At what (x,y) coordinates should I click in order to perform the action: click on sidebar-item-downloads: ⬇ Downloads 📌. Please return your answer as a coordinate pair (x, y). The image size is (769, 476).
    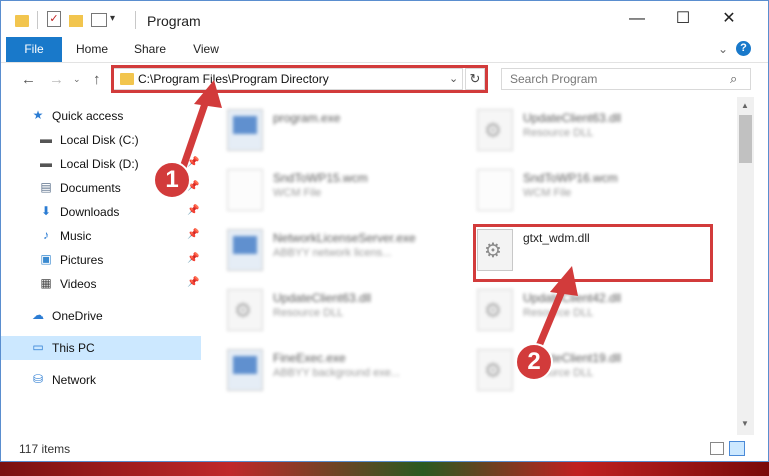
    Looking at the image, I should click on (101, 212).